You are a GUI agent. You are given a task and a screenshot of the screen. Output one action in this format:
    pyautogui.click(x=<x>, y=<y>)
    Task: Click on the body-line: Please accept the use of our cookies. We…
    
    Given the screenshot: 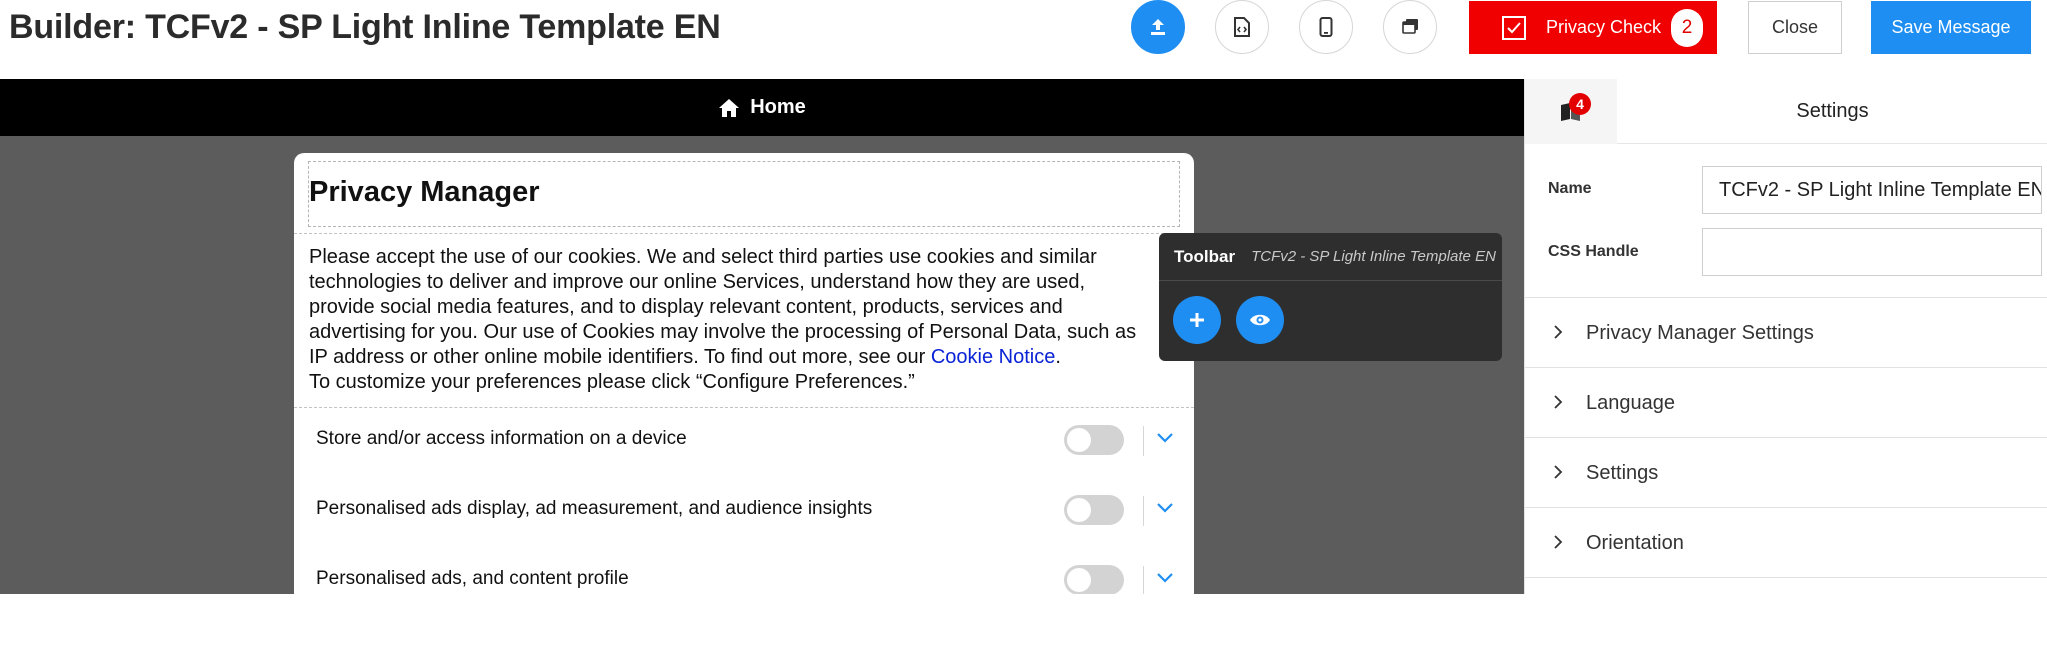 What is the action you would take?
    pyautogui.click(x=703, y=257)
    